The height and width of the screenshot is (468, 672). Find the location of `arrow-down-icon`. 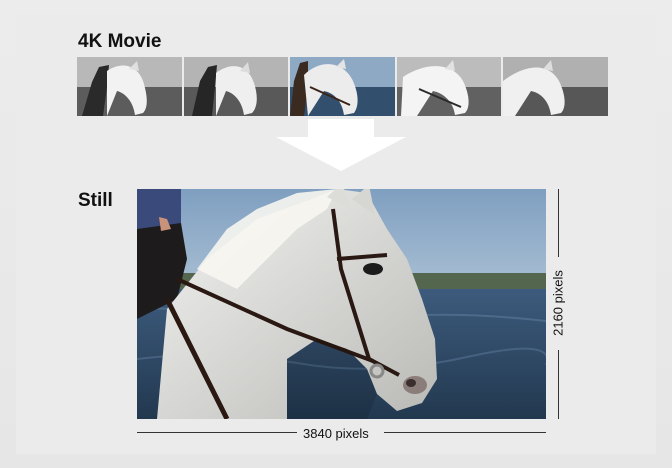

arrow-down-icon is located at coordinates (341, 145).